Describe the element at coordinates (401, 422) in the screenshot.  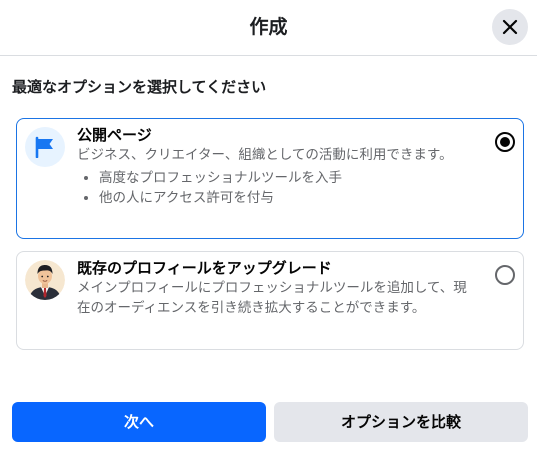
I see `compare-options-button: オプションを比較` at that location.